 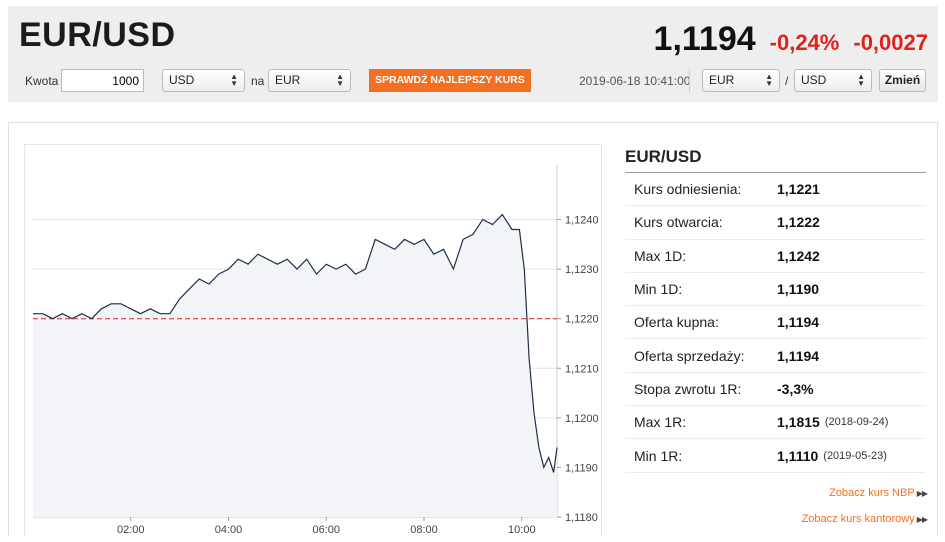 What do you see at coordinates (775, 190) in the screenshot?
I see `stat-row: Kurs odniesienia: 1,1221` at bounding box center [775, 190].